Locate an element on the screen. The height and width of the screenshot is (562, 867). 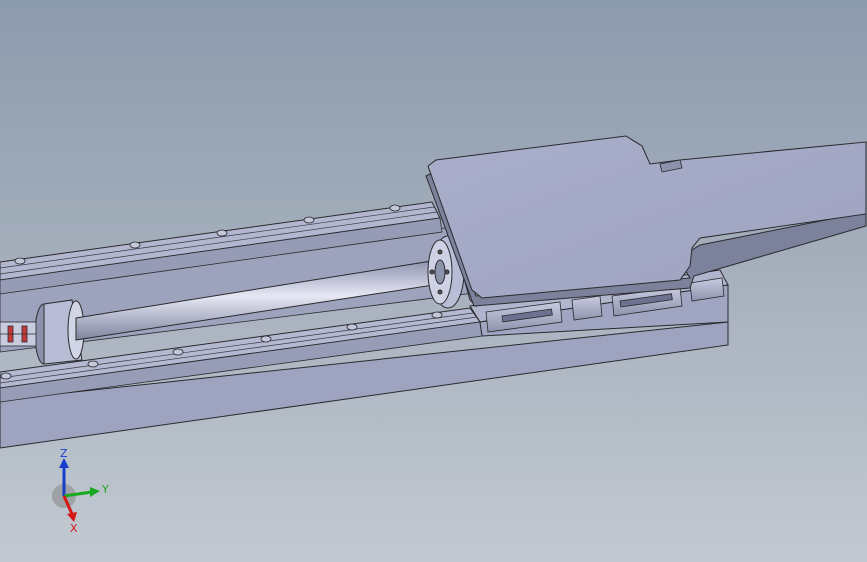
shaft-coupling is located at coordinates (18, 334).